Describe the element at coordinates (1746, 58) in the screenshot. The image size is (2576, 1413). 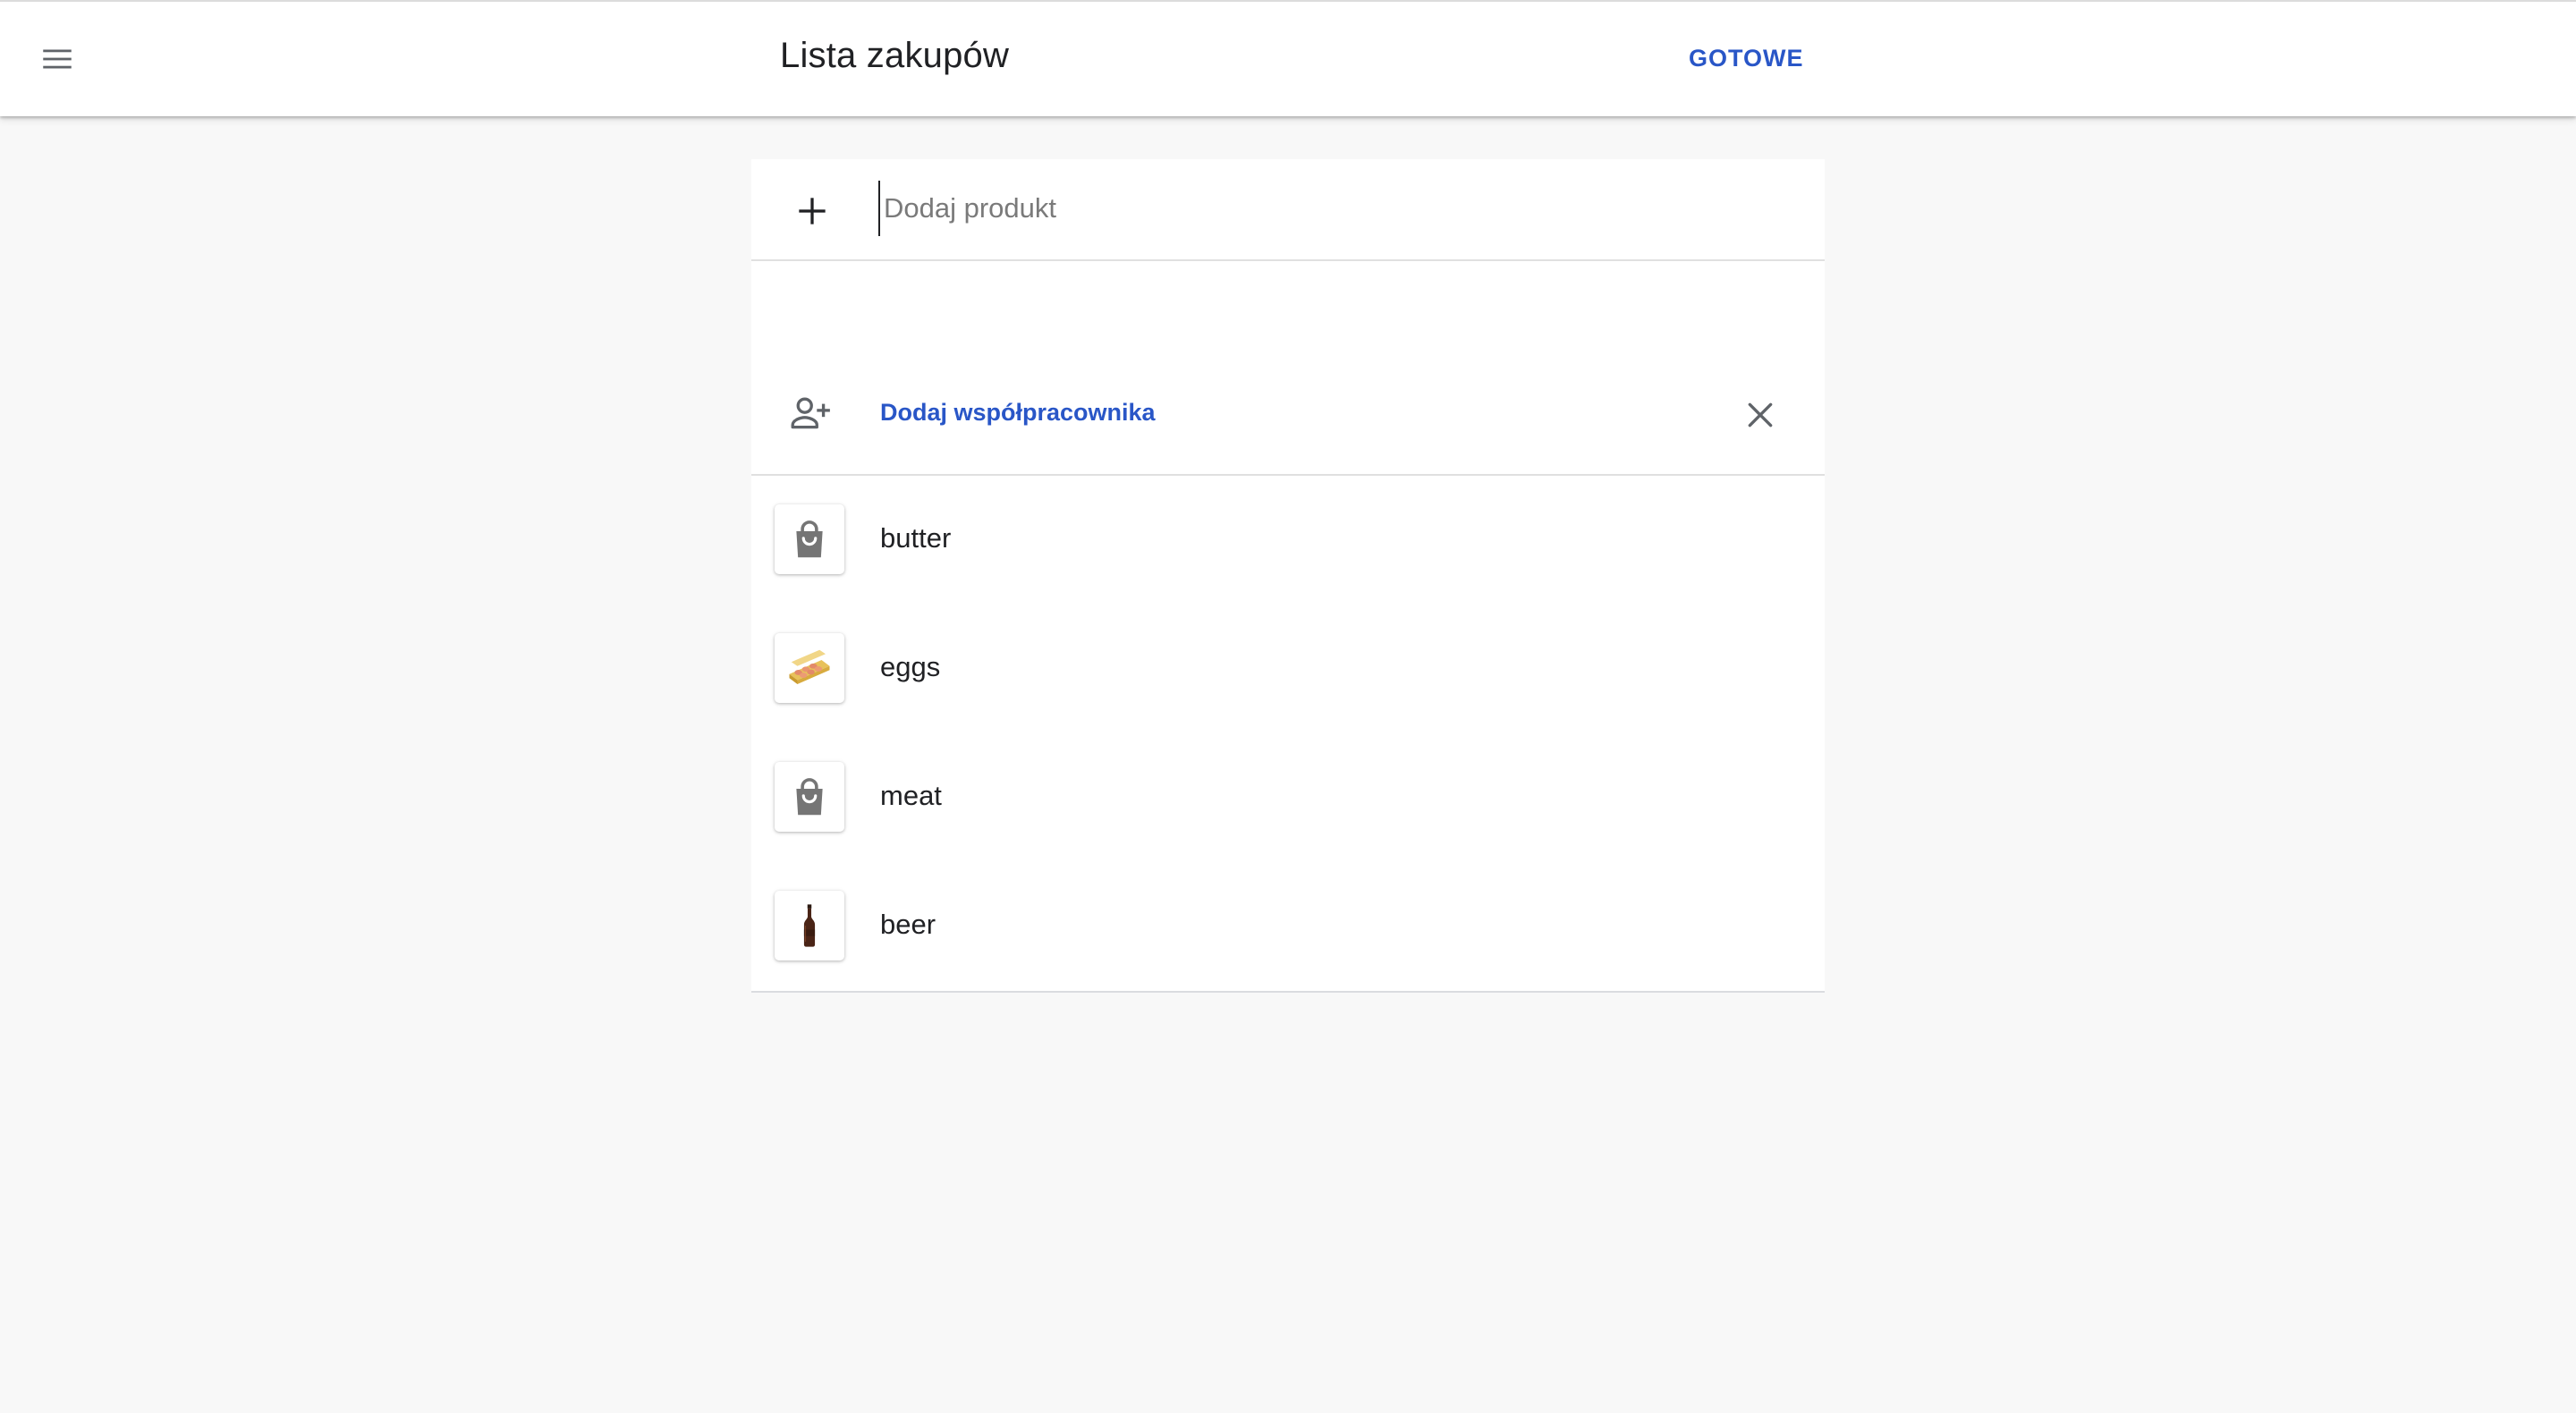
I see `done-button: GOTOWE` at that location.